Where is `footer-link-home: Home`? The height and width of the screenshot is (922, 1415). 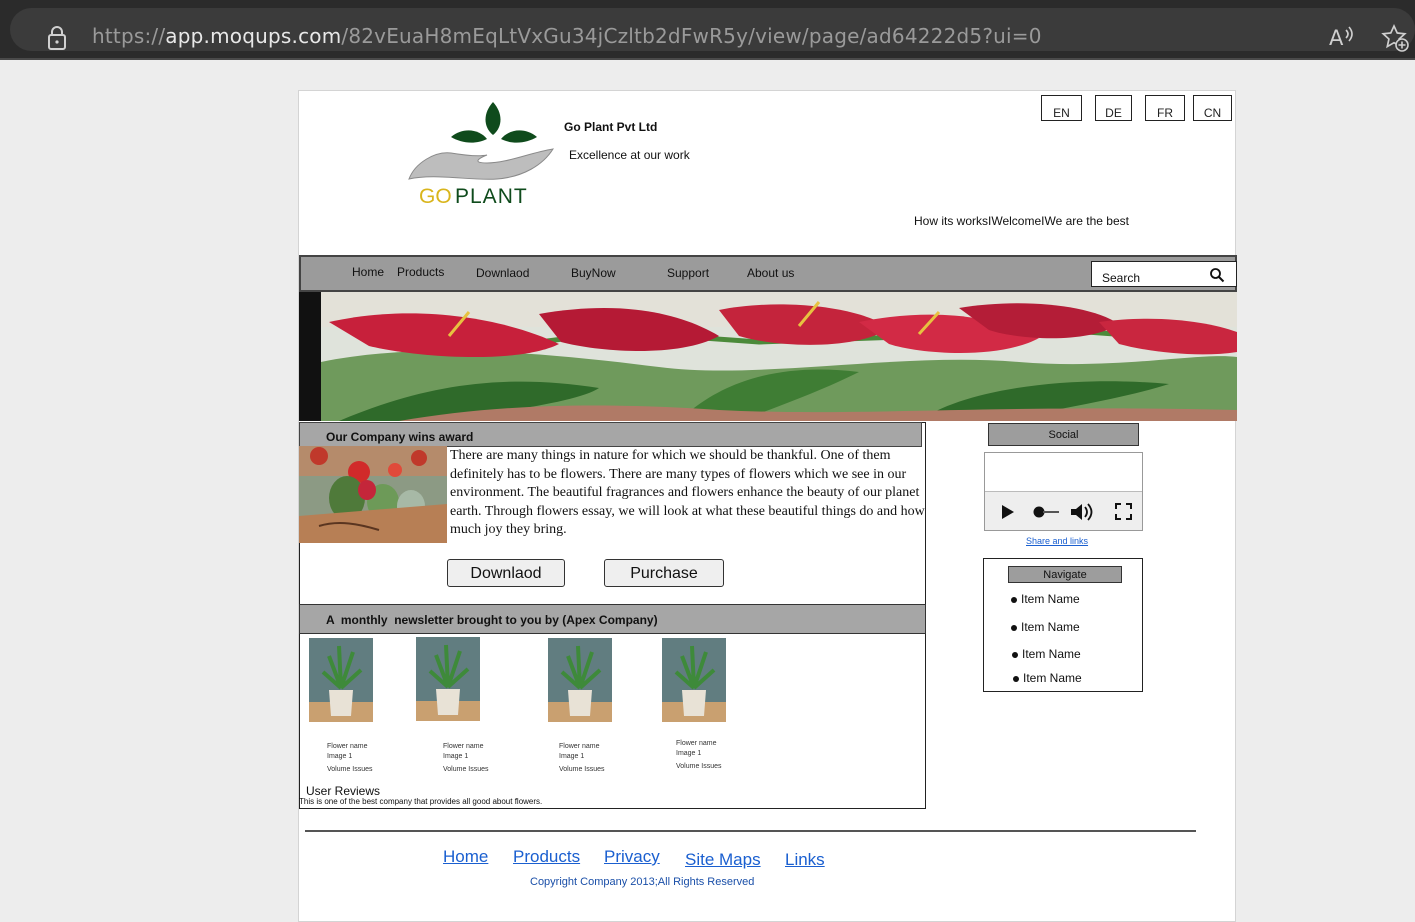 footer-link-home: Home is located at coordinates (465, 857).